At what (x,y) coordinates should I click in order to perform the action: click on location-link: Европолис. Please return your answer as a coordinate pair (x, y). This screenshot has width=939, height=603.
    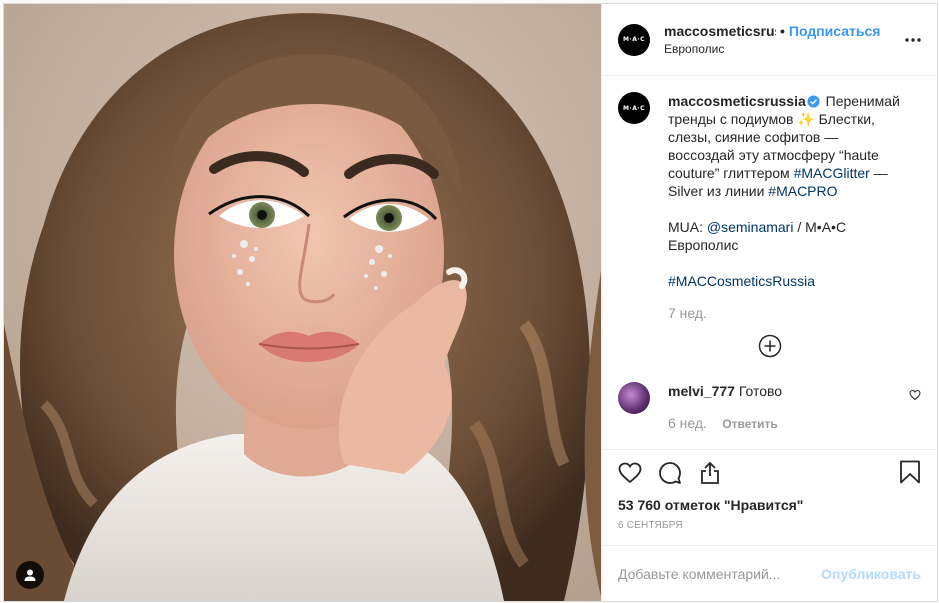
    Looking at the image, I should click on (779, 49).